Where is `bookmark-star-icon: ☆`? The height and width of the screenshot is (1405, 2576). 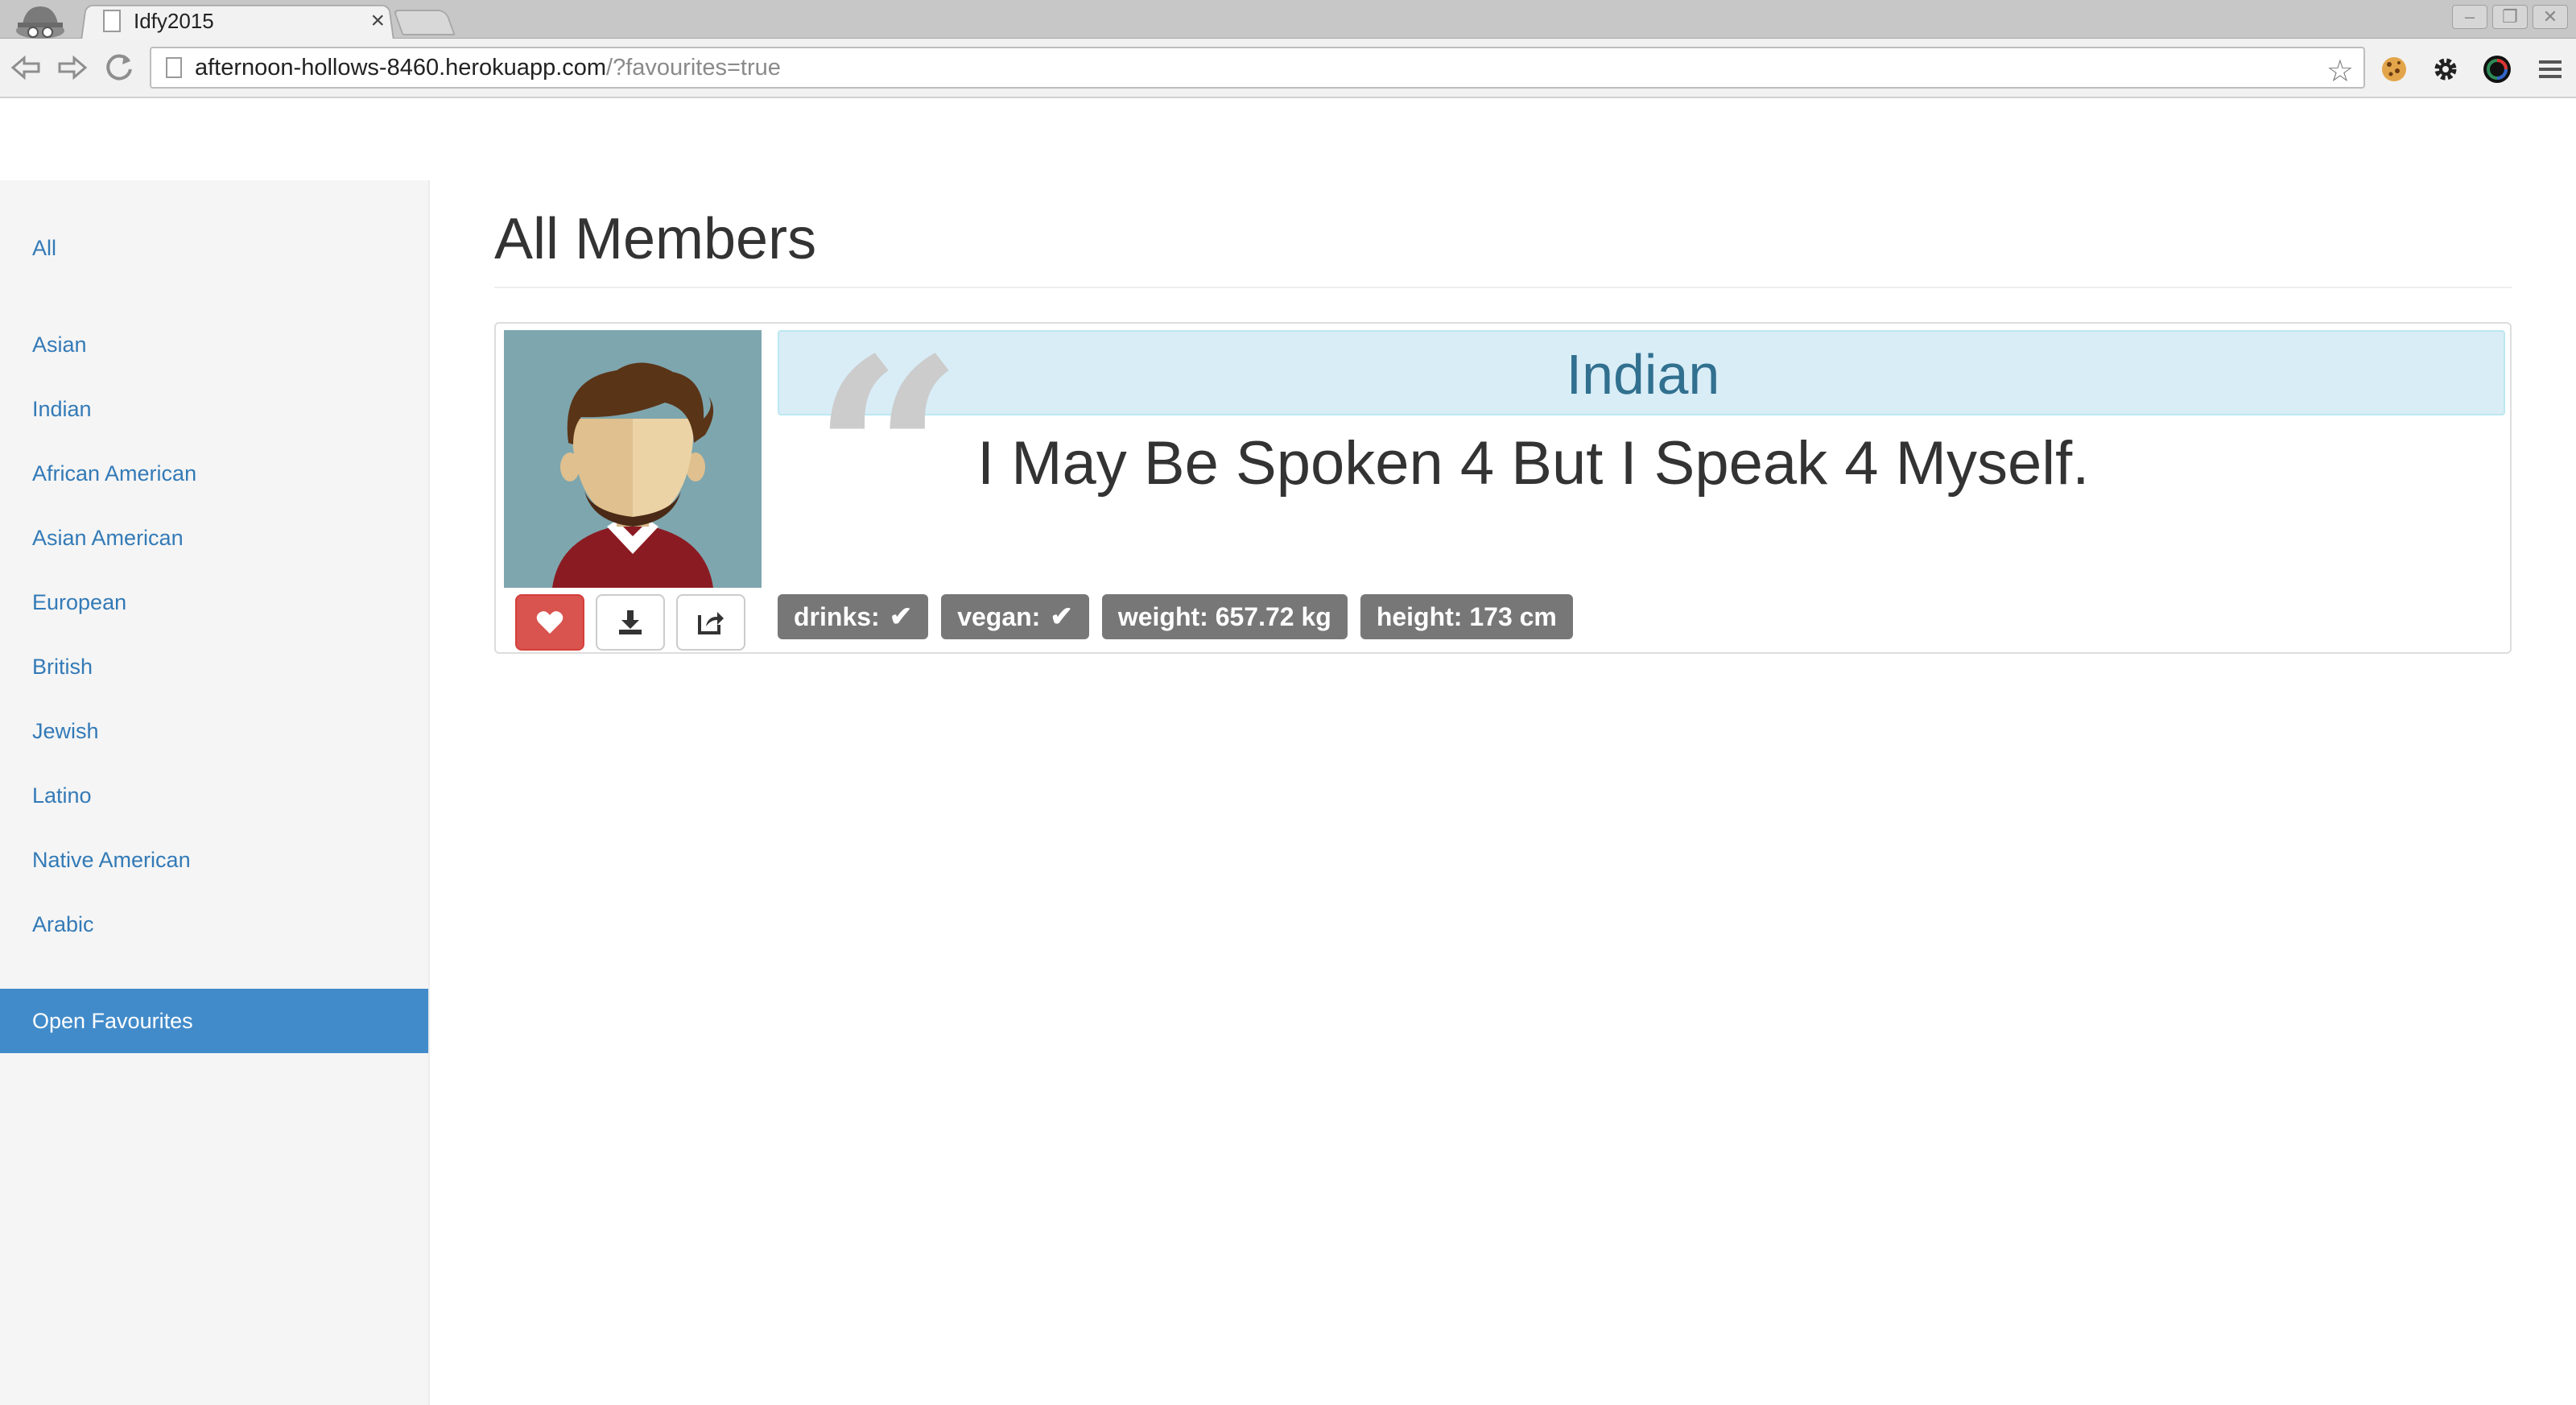 bookmark-star-icon: ☆ is located at coordinates (2340, 71).